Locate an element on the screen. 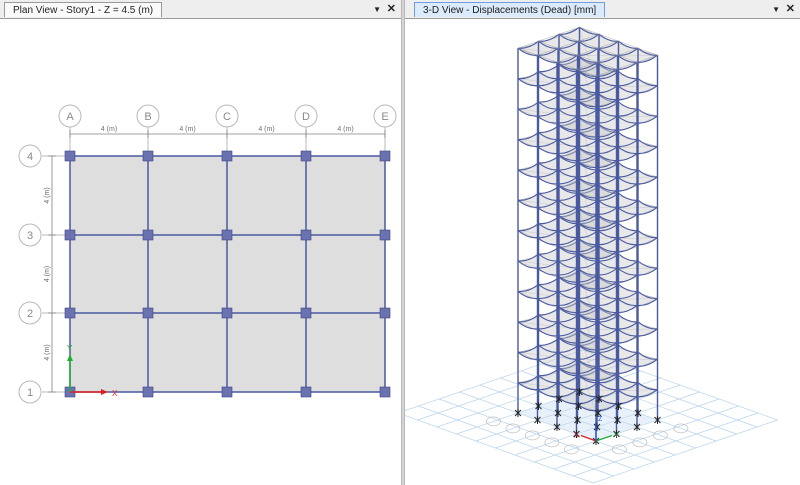  z-axis-label: Z is located at coordinates (600, 419).